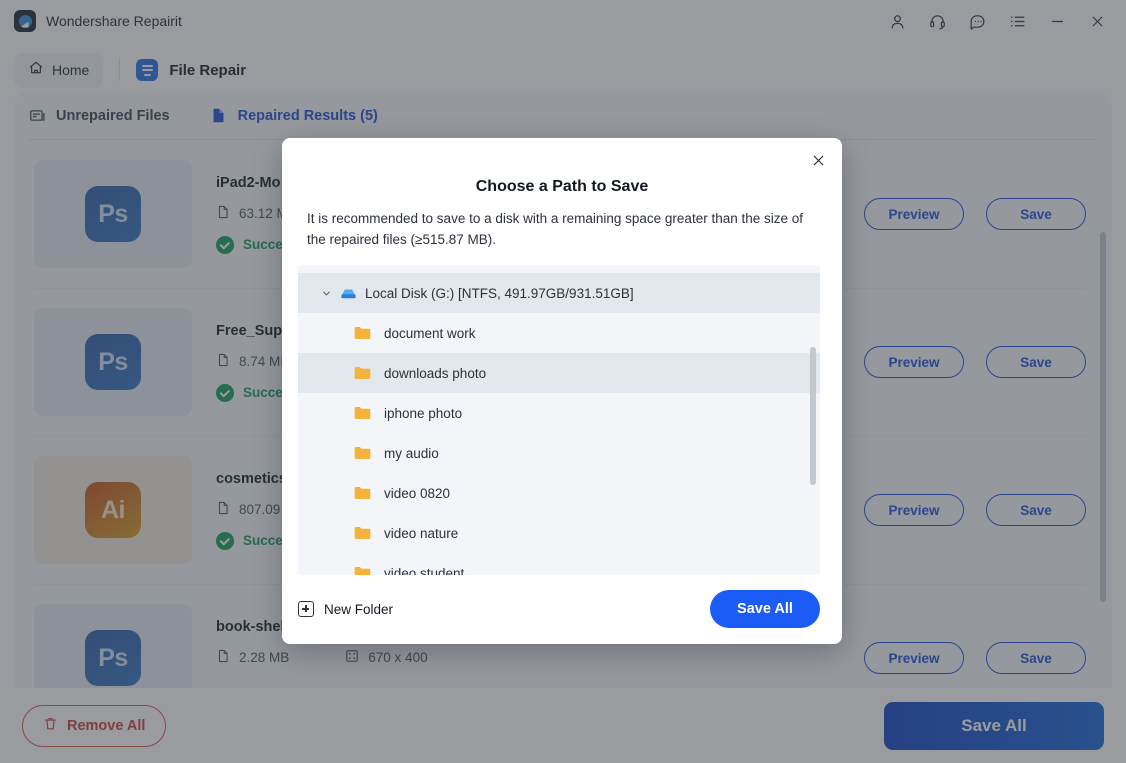 The width and height of the screenshot is (1126, 763). I want to click on new-folder-button: New Folder, so click(346, 609).